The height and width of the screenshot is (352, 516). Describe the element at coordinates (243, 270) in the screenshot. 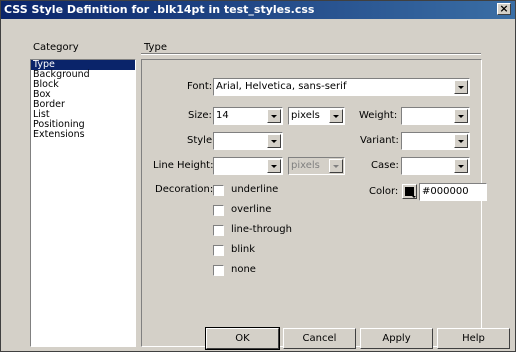

I see `none-label: none` at that location.